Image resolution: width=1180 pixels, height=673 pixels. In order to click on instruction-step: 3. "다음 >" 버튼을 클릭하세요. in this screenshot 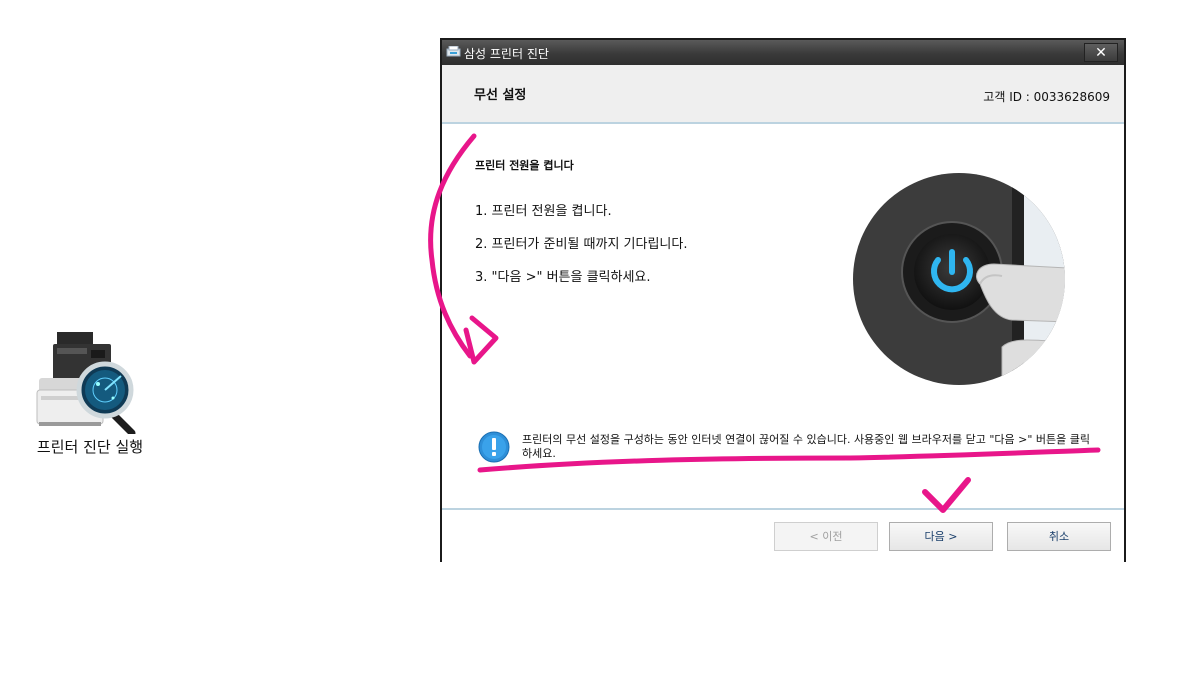, I will do `click(563, 277)`.